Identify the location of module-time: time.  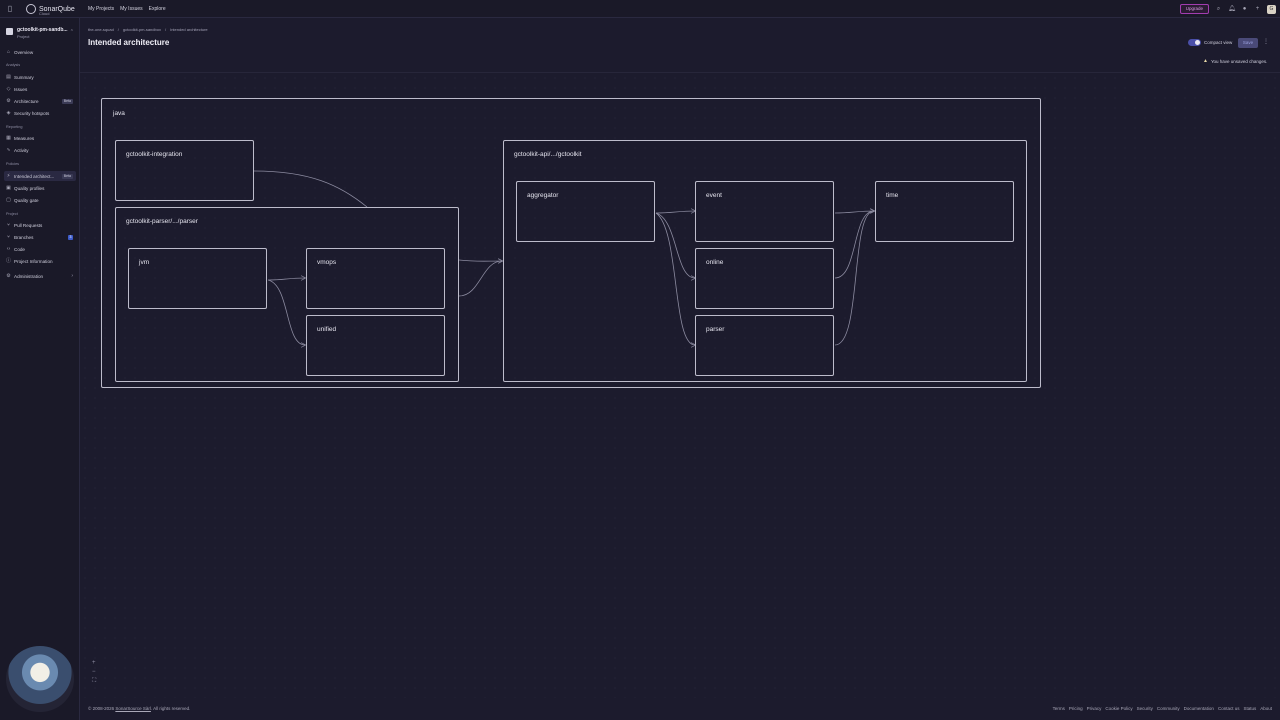
(944, 211).